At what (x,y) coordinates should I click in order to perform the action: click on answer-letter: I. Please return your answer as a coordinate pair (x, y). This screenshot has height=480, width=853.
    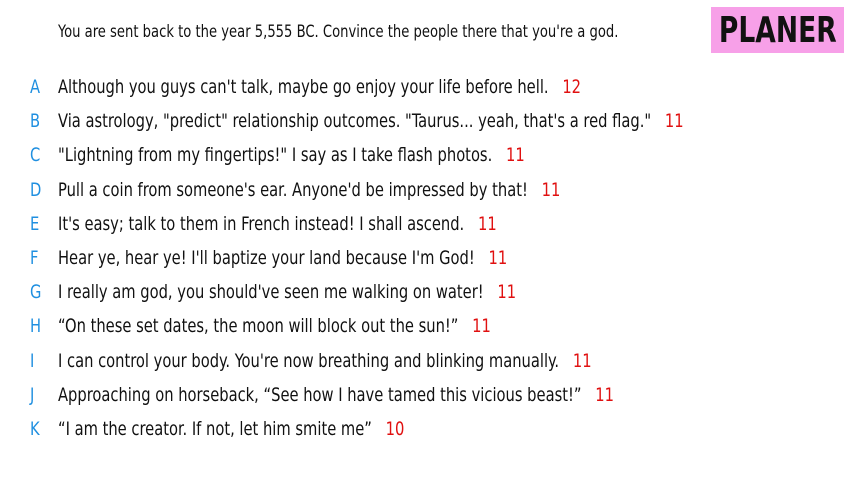
    Looking at the image, I should click on (32, 360).